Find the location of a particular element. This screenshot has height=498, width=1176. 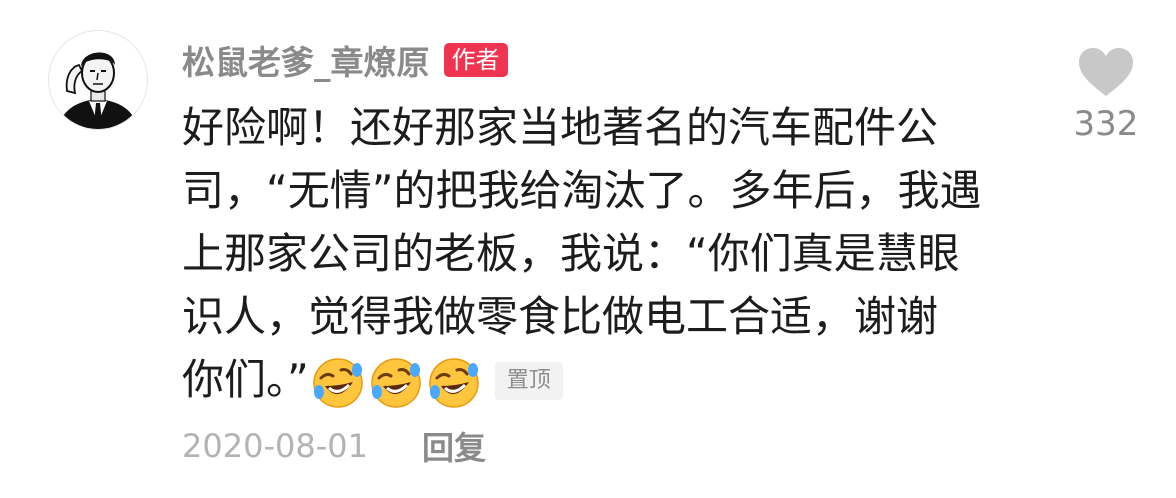

comment-footer: 2020-08-01 回复 is located at coordinates (334, 446).